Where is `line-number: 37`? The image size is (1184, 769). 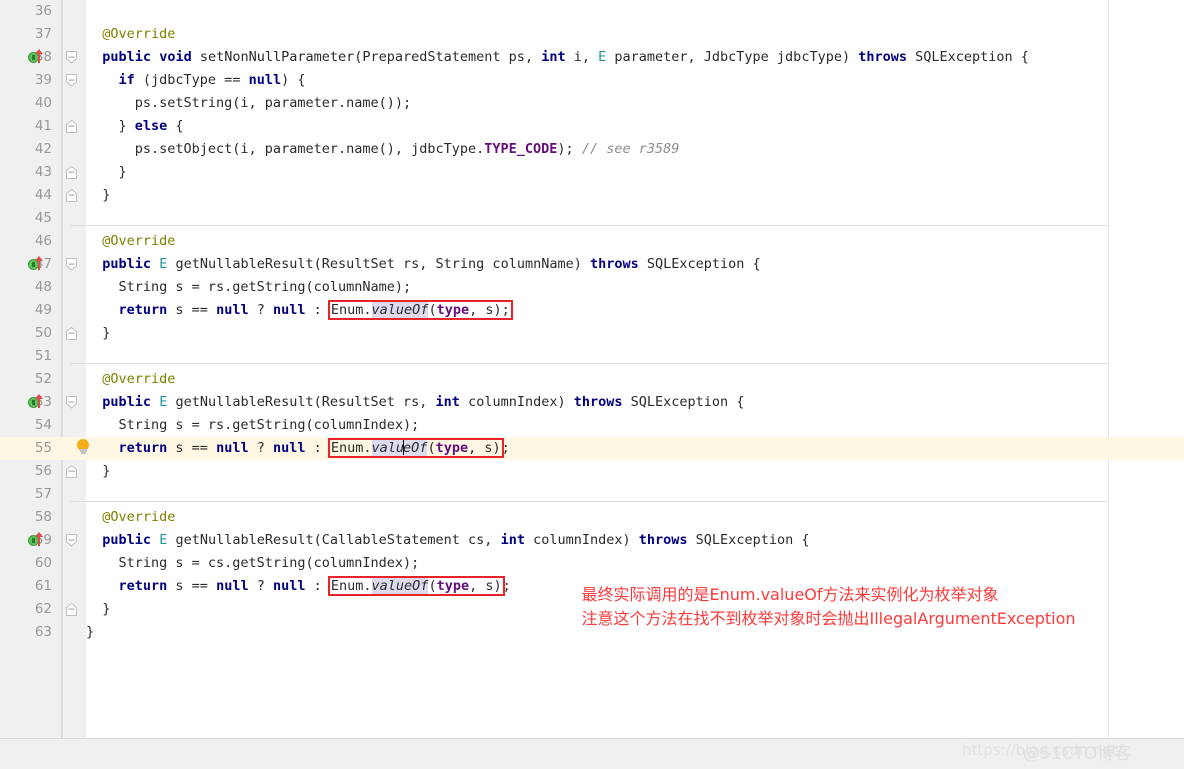 line-number: 37 is located at coordinates (43, 34).